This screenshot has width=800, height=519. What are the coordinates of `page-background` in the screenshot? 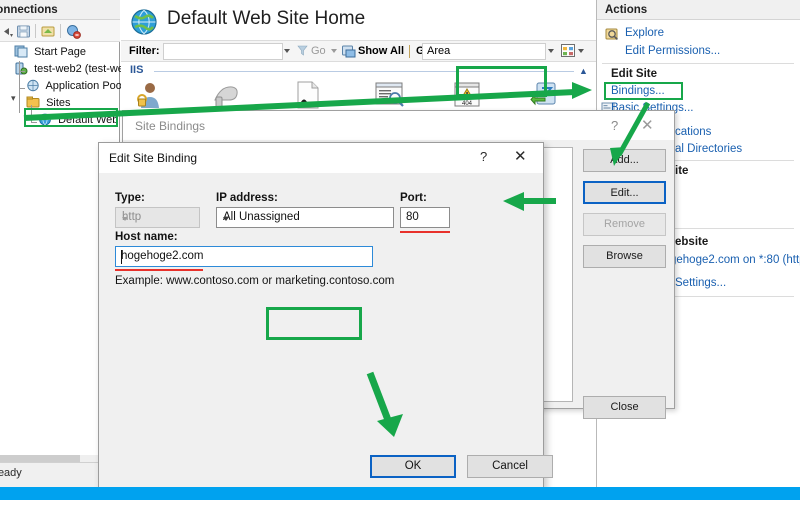 It's located at (400, 509).